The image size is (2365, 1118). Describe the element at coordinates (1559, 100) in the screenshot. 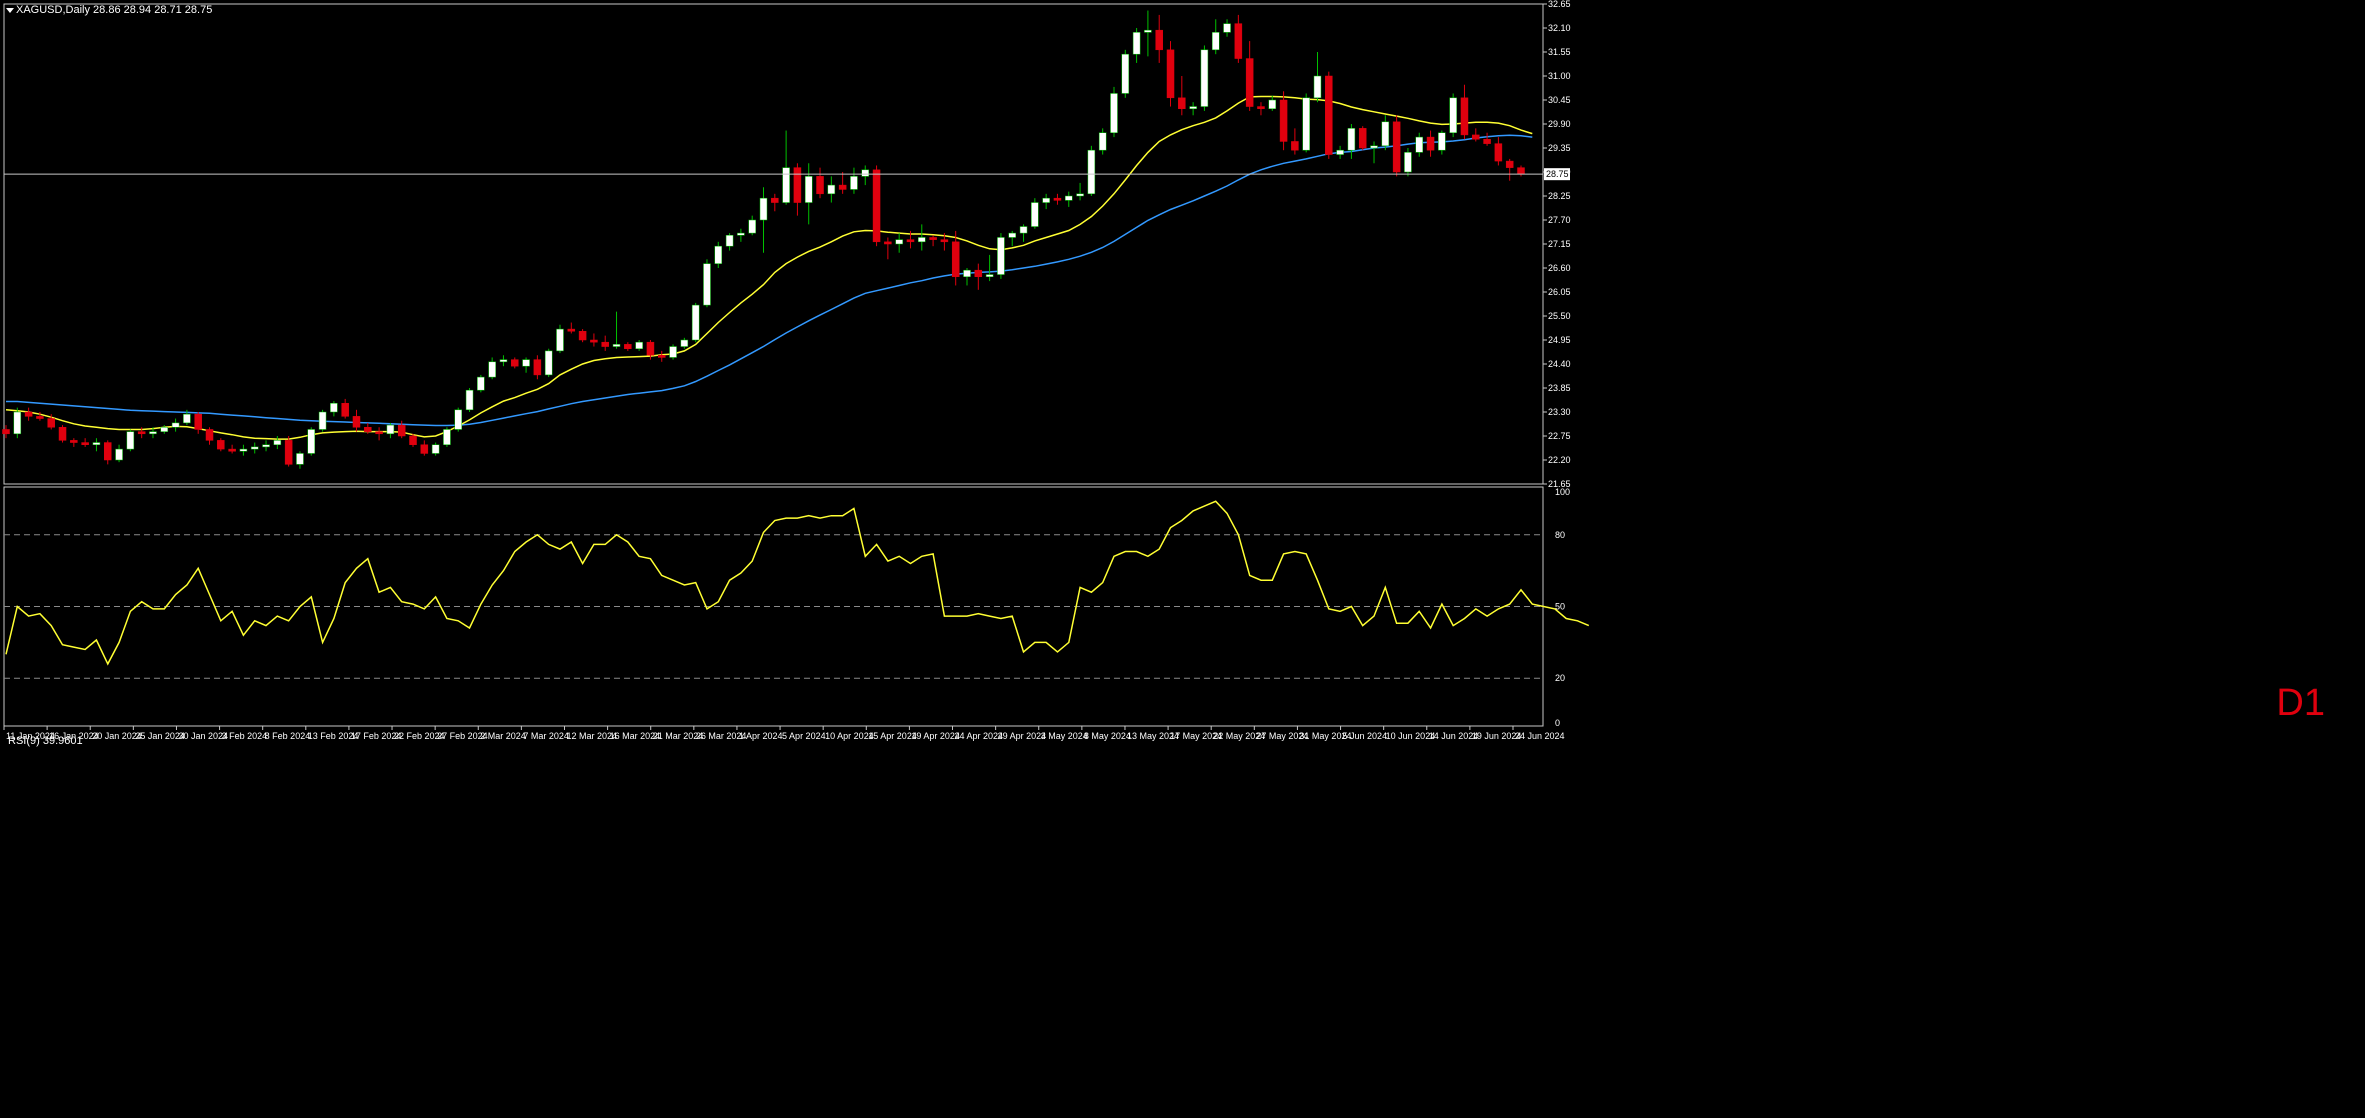

I see `price-axis-label: 30.45` at that location.